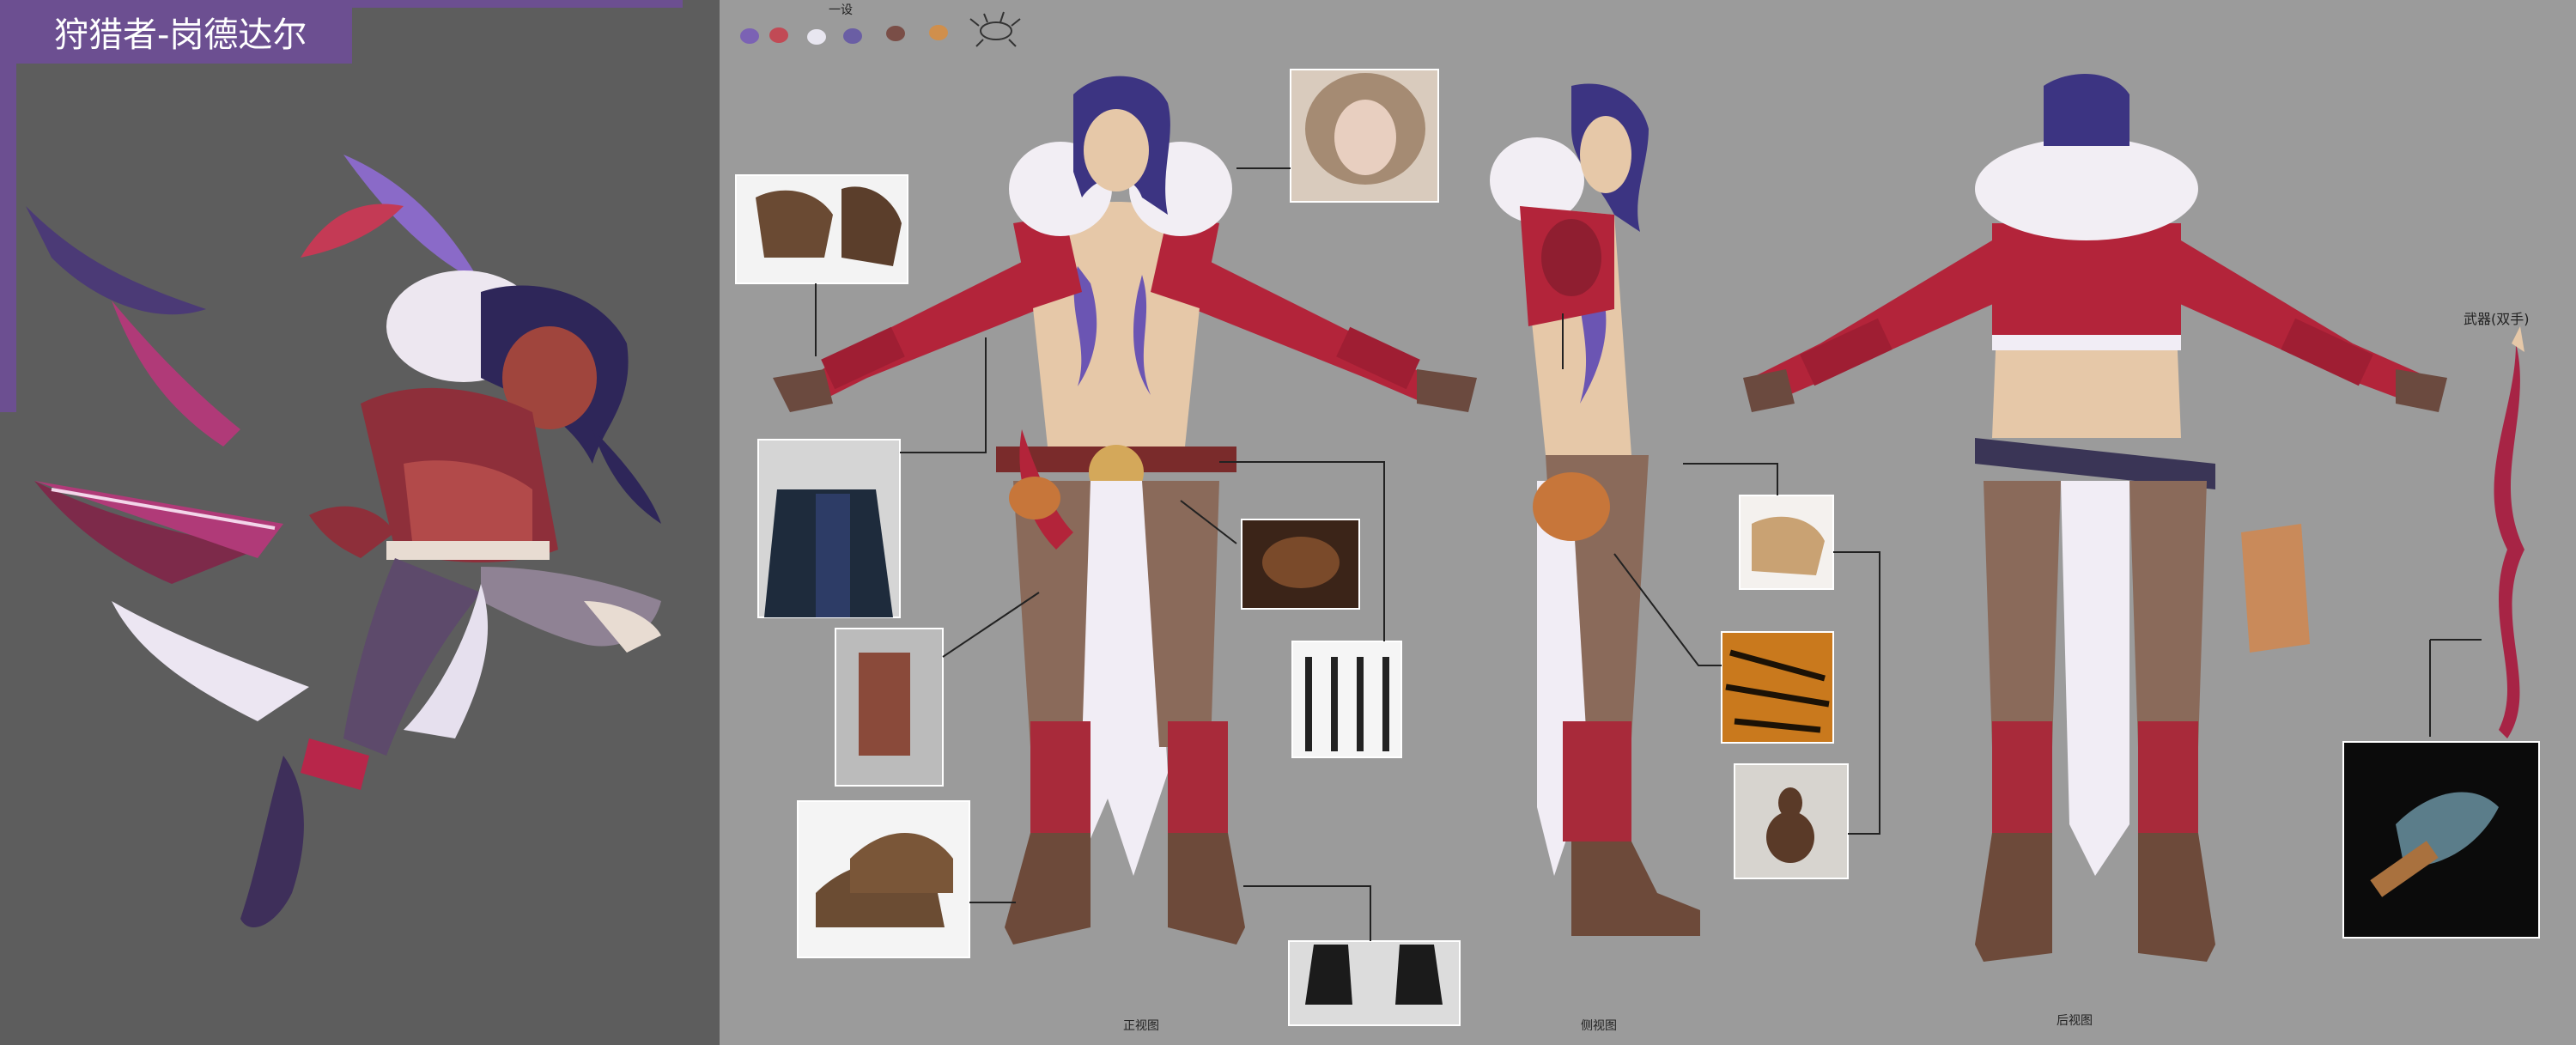  What do you see at coordinates (2075, 1021) in the screenshot?
I see `back-view-caption: 后视图` at bounding box center [2075, 1021].